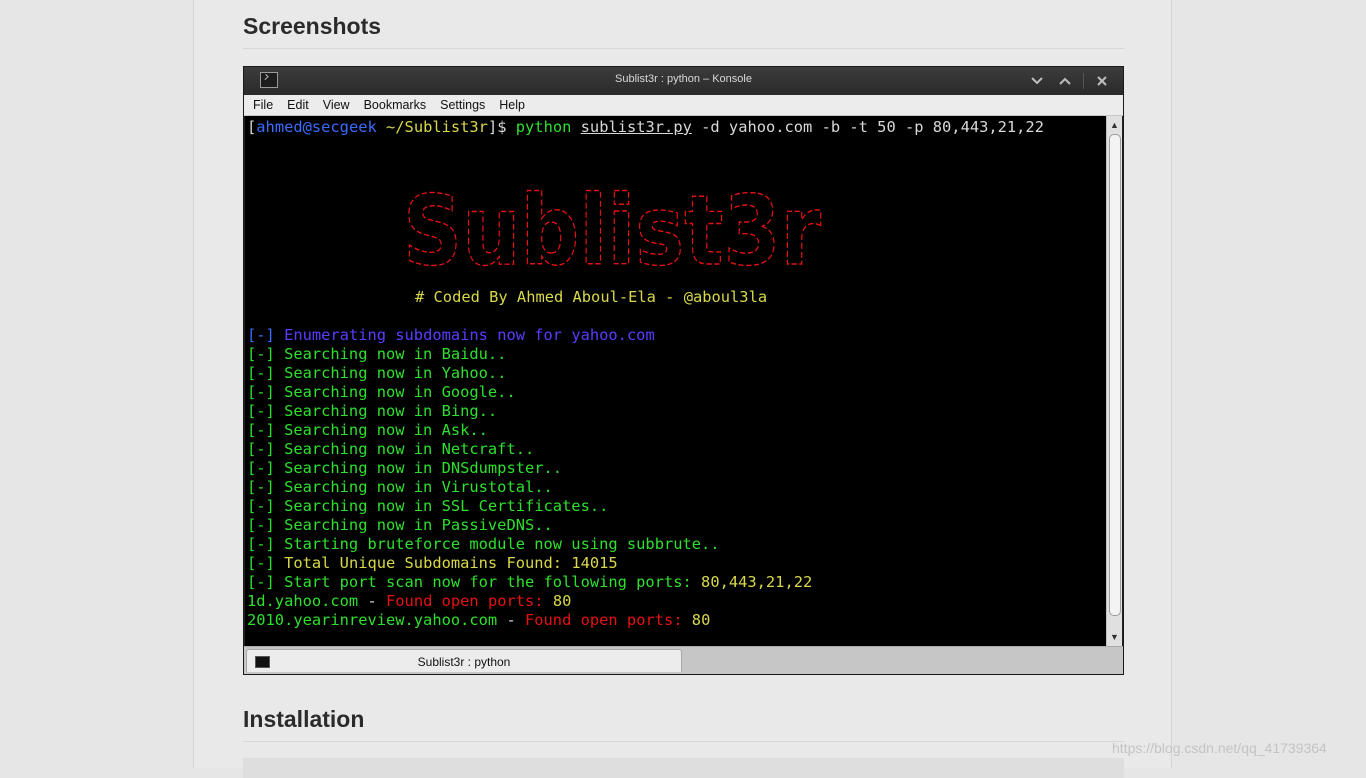 Image resolution: width=1366 pixels, height=778 pixels. I want to click on prompt-path: ~/Sublist3r, so click(432, 127).